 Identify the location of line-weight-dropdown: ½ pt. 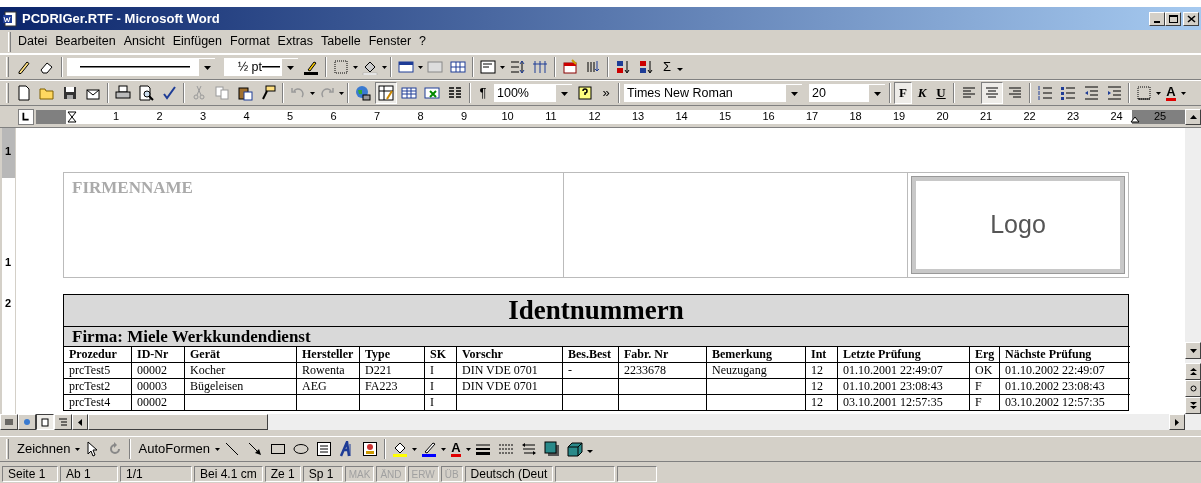
(261, 67).